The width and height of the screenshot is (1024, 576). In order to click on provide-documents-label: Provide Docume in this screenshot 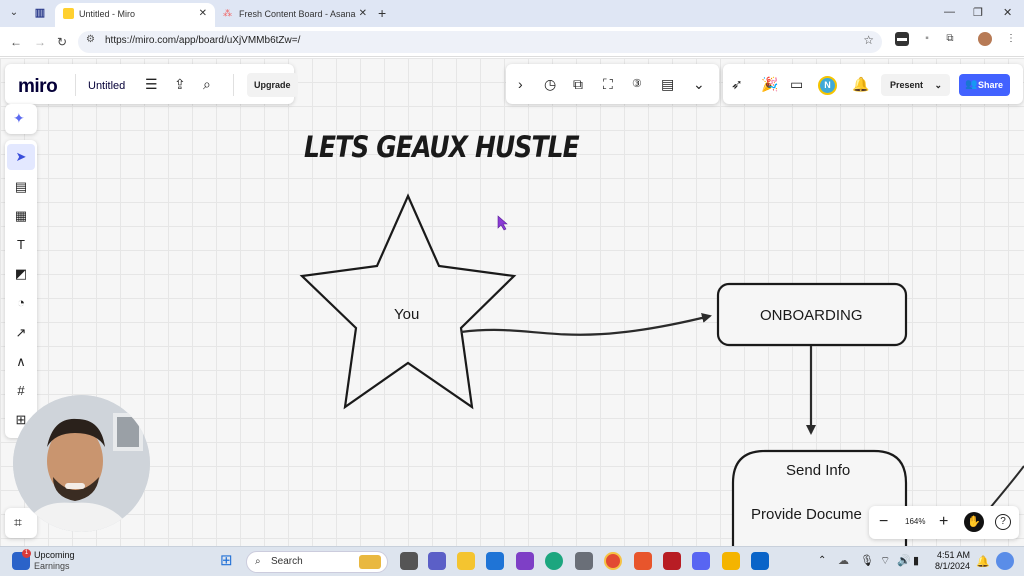, I will do `click(806, 514)`.